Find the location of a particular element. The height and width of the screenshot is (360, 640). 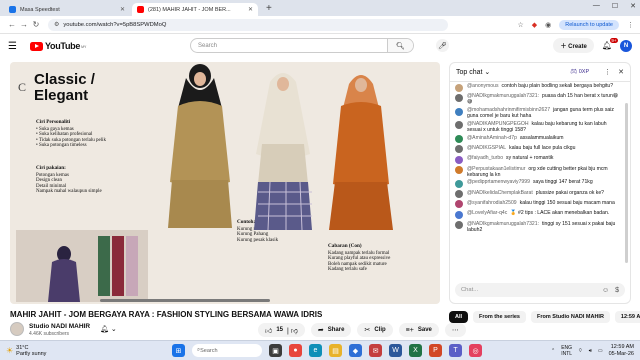

powerpoint-icon: P is located at coordinates (435, 350).